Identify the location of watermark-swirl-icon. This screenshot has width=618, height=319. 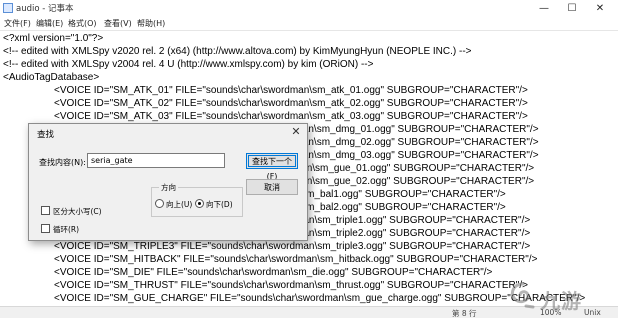
(522, 295).